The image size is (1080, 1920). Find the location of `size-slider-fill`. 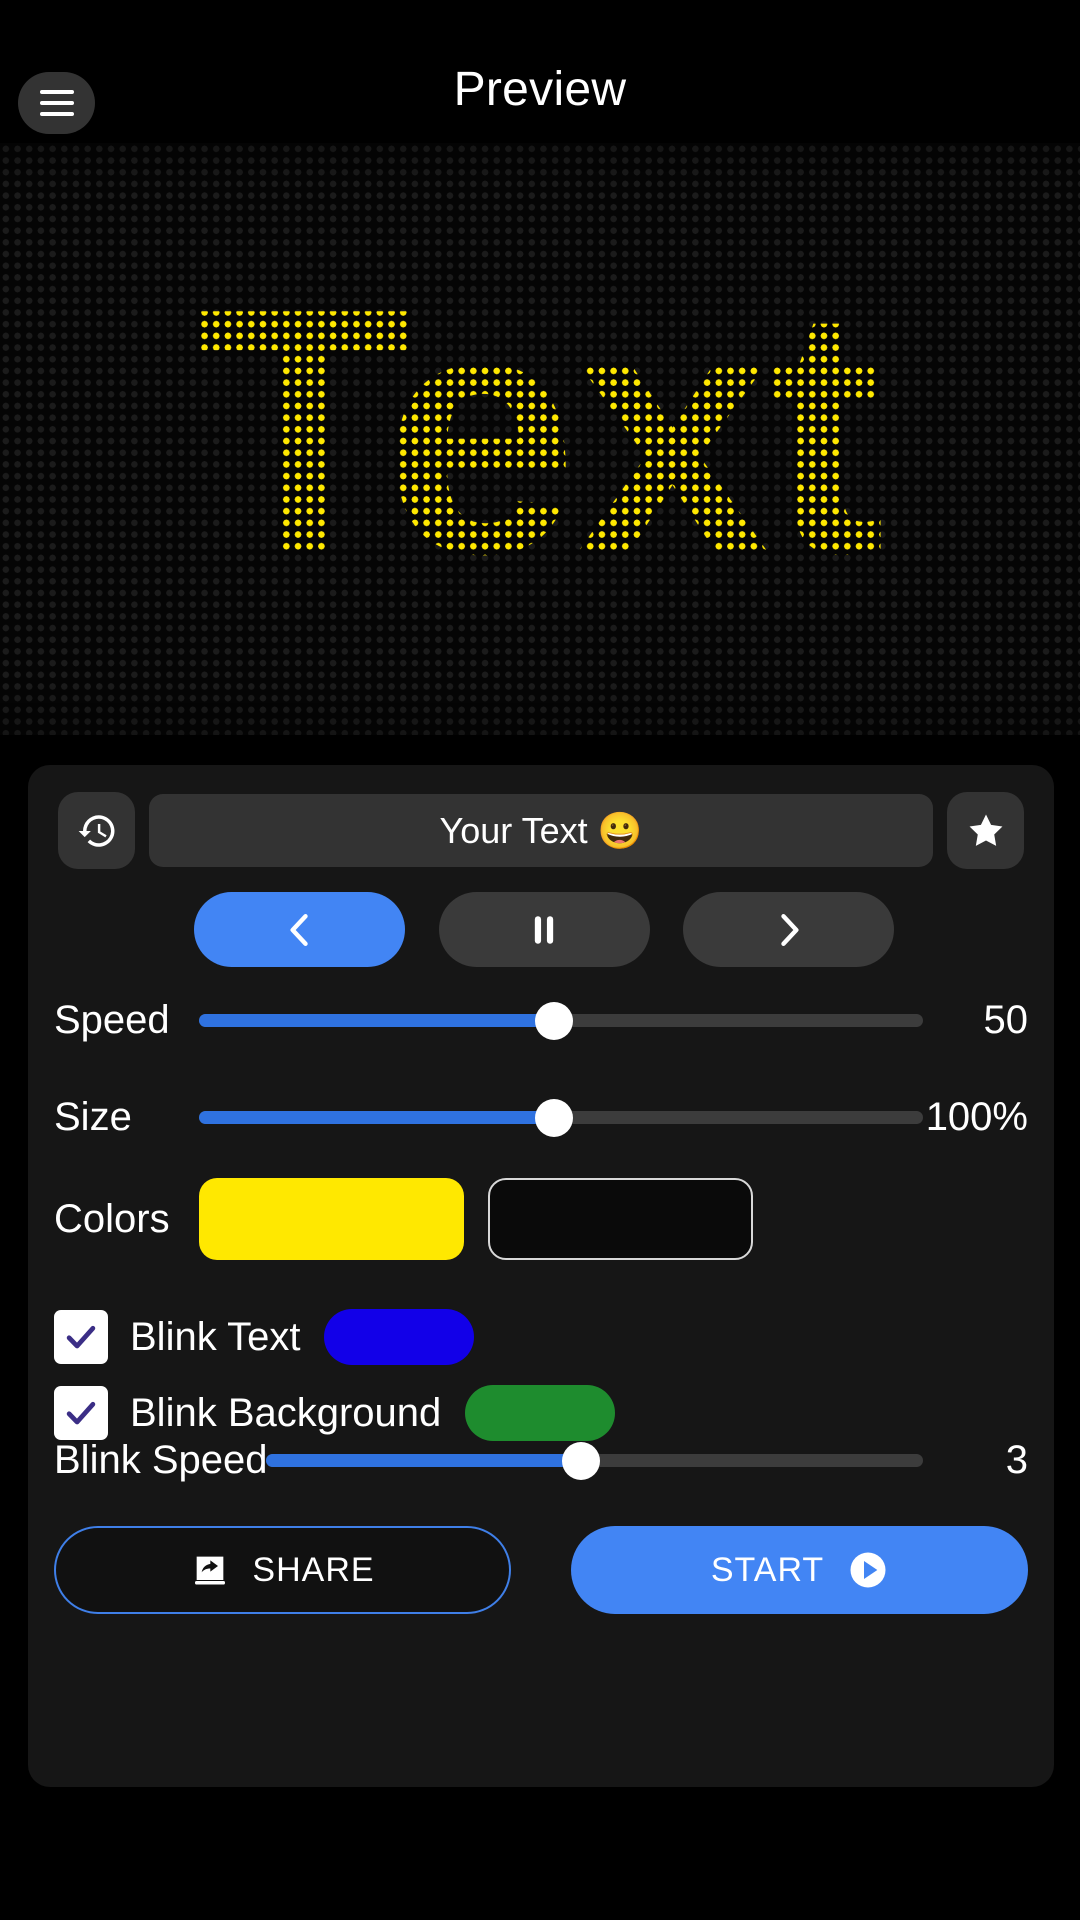

size-slider-fill is located at coordinates (376, 1117).